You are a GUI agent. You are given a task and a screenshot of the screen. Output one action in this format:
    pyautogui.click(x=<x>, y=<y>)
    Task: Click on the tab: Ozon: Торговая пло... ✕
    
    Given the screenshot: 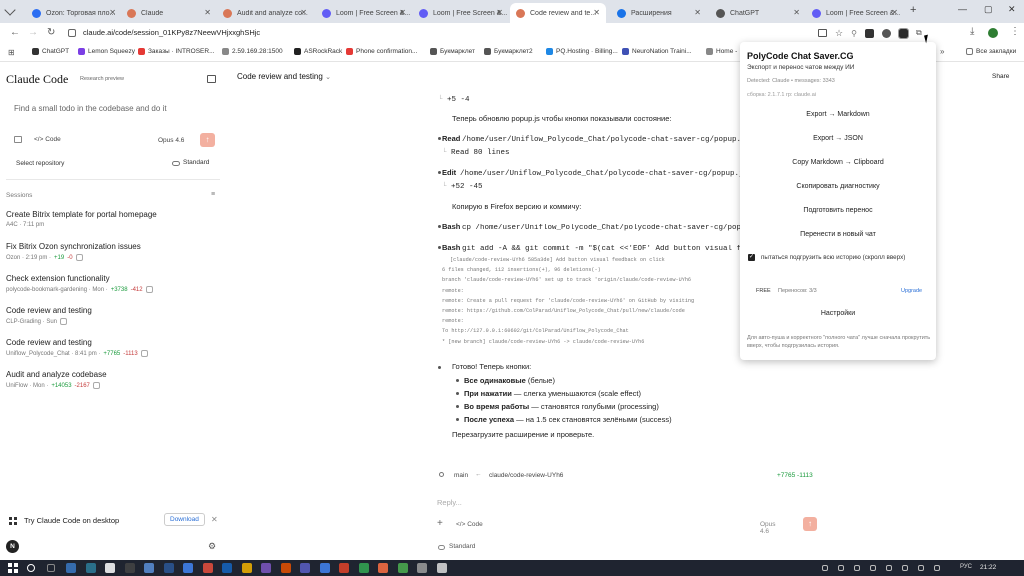 What is the action you would take?
    pyautogui.click(x=74, y=13)
    